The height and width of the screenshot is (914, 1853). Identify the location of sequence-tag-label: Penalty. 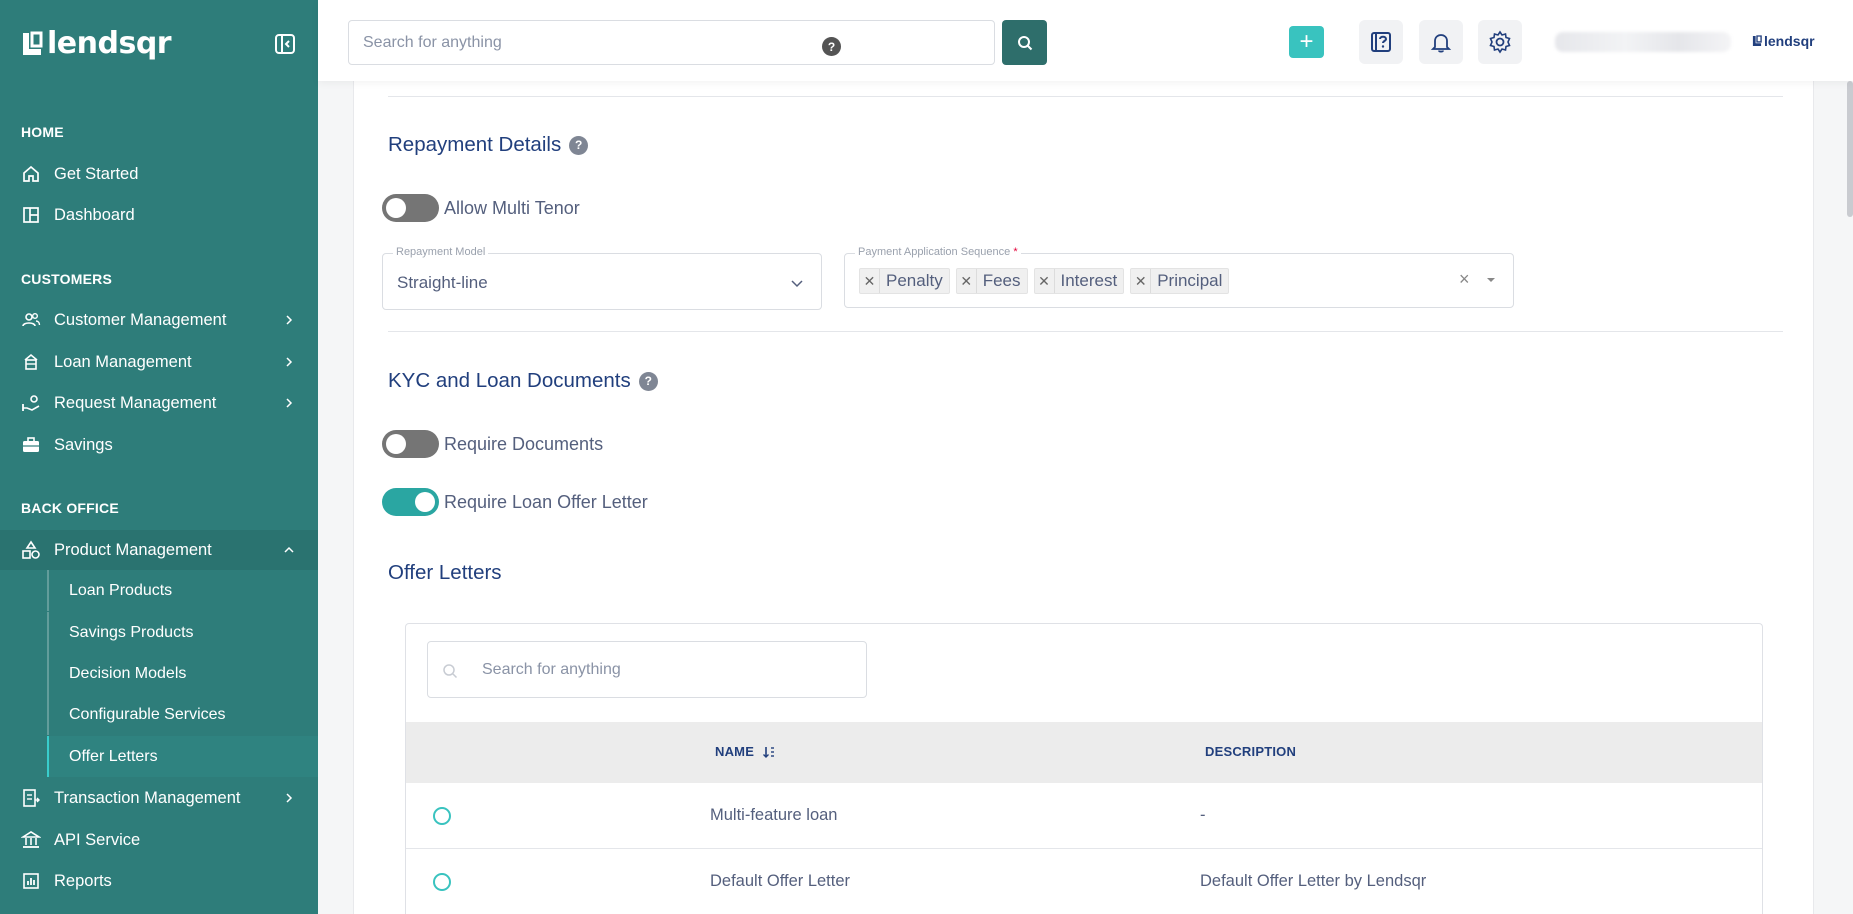
(914, 280).